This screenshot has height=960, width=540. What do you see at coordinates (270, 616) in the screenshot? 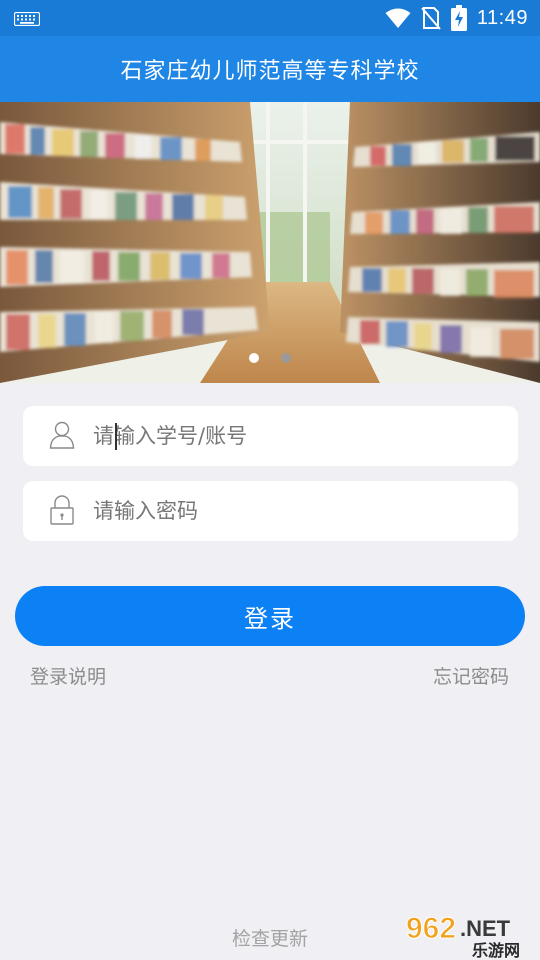
I see `login-button: 登录` at bounding box center [270, 616].